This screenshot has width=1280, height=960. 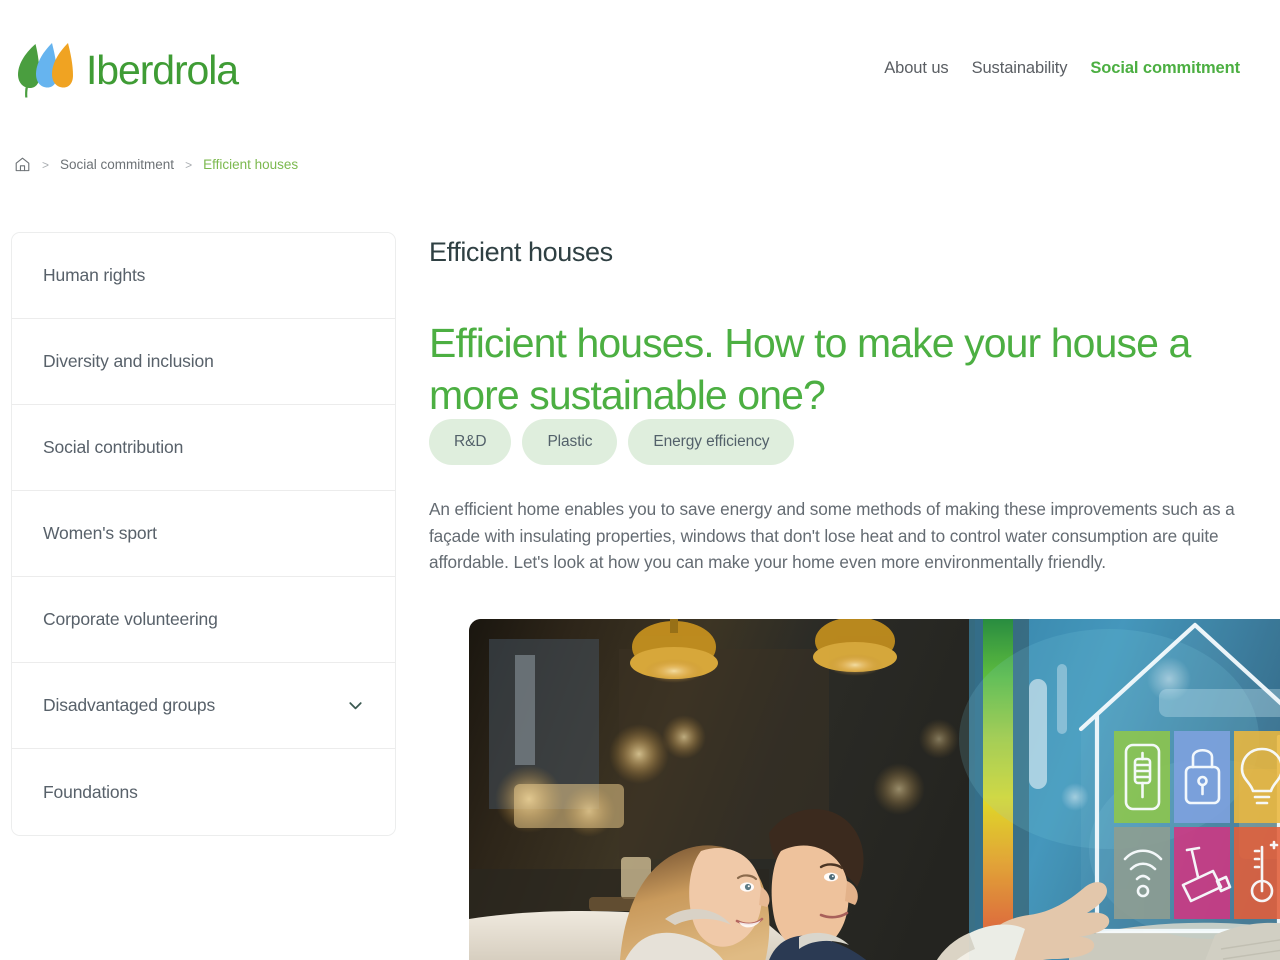 What do you see at coordinates (129, 705) in the screenshot?
I see `sidebar-item-label: Disadvantaged groups` at bounding box center [129, 705].